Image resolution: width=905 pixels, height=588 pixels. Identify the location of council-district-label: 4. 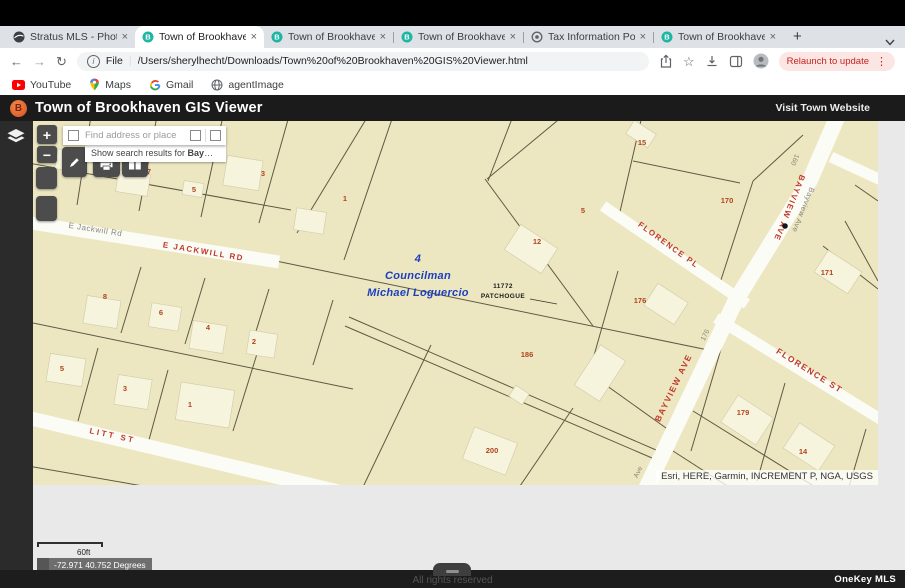
(417, 259).